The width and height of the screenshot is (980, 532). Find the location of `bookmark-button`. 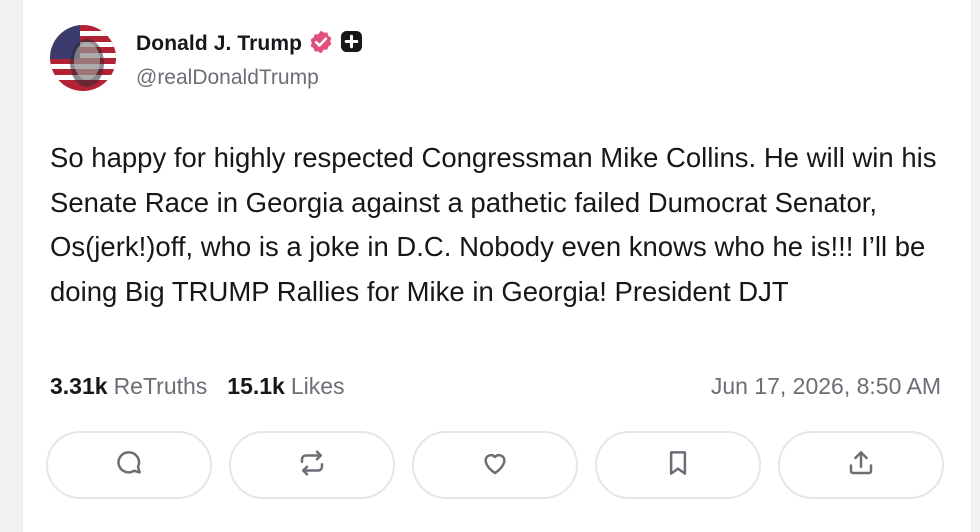

bookmark-button is located at coordinates (678, 465).